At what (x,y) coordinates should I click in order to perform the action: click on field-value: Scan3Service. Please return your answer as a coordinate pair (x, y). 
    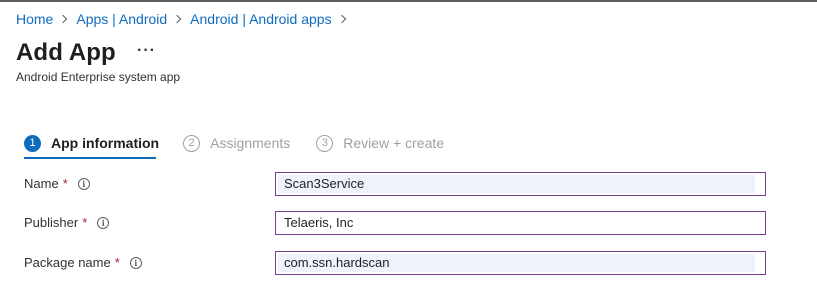
    Looking at the image, I should click on (324, 183).